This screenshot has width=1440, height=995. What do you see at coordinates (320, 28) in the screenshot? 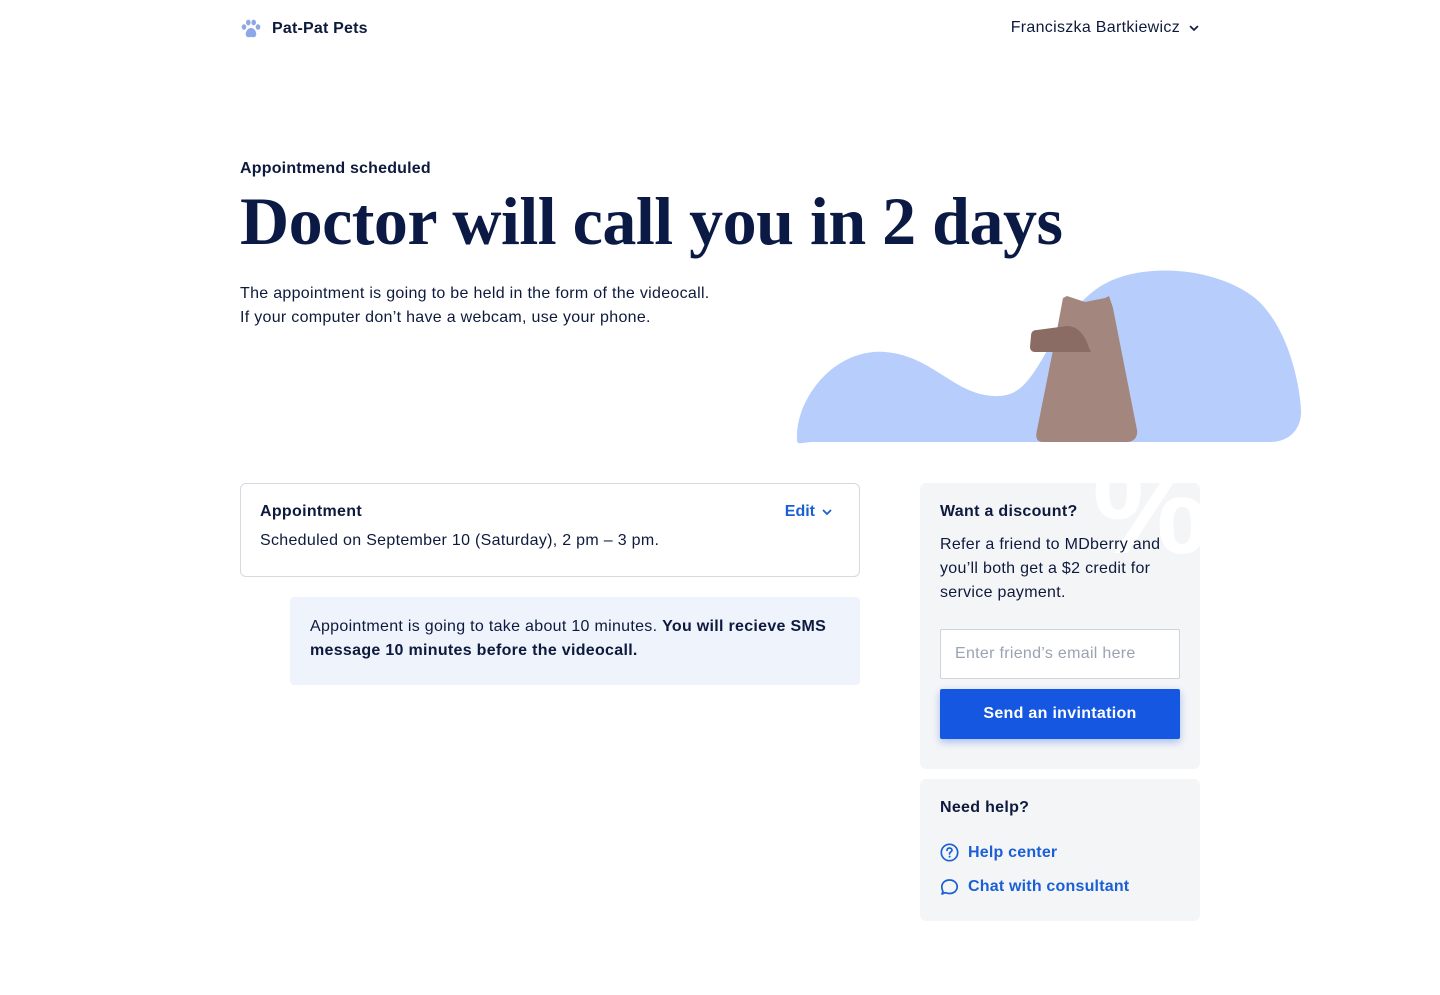
I see `brand-name: Pat-Pat Pets` at bounding box center [320, 28].